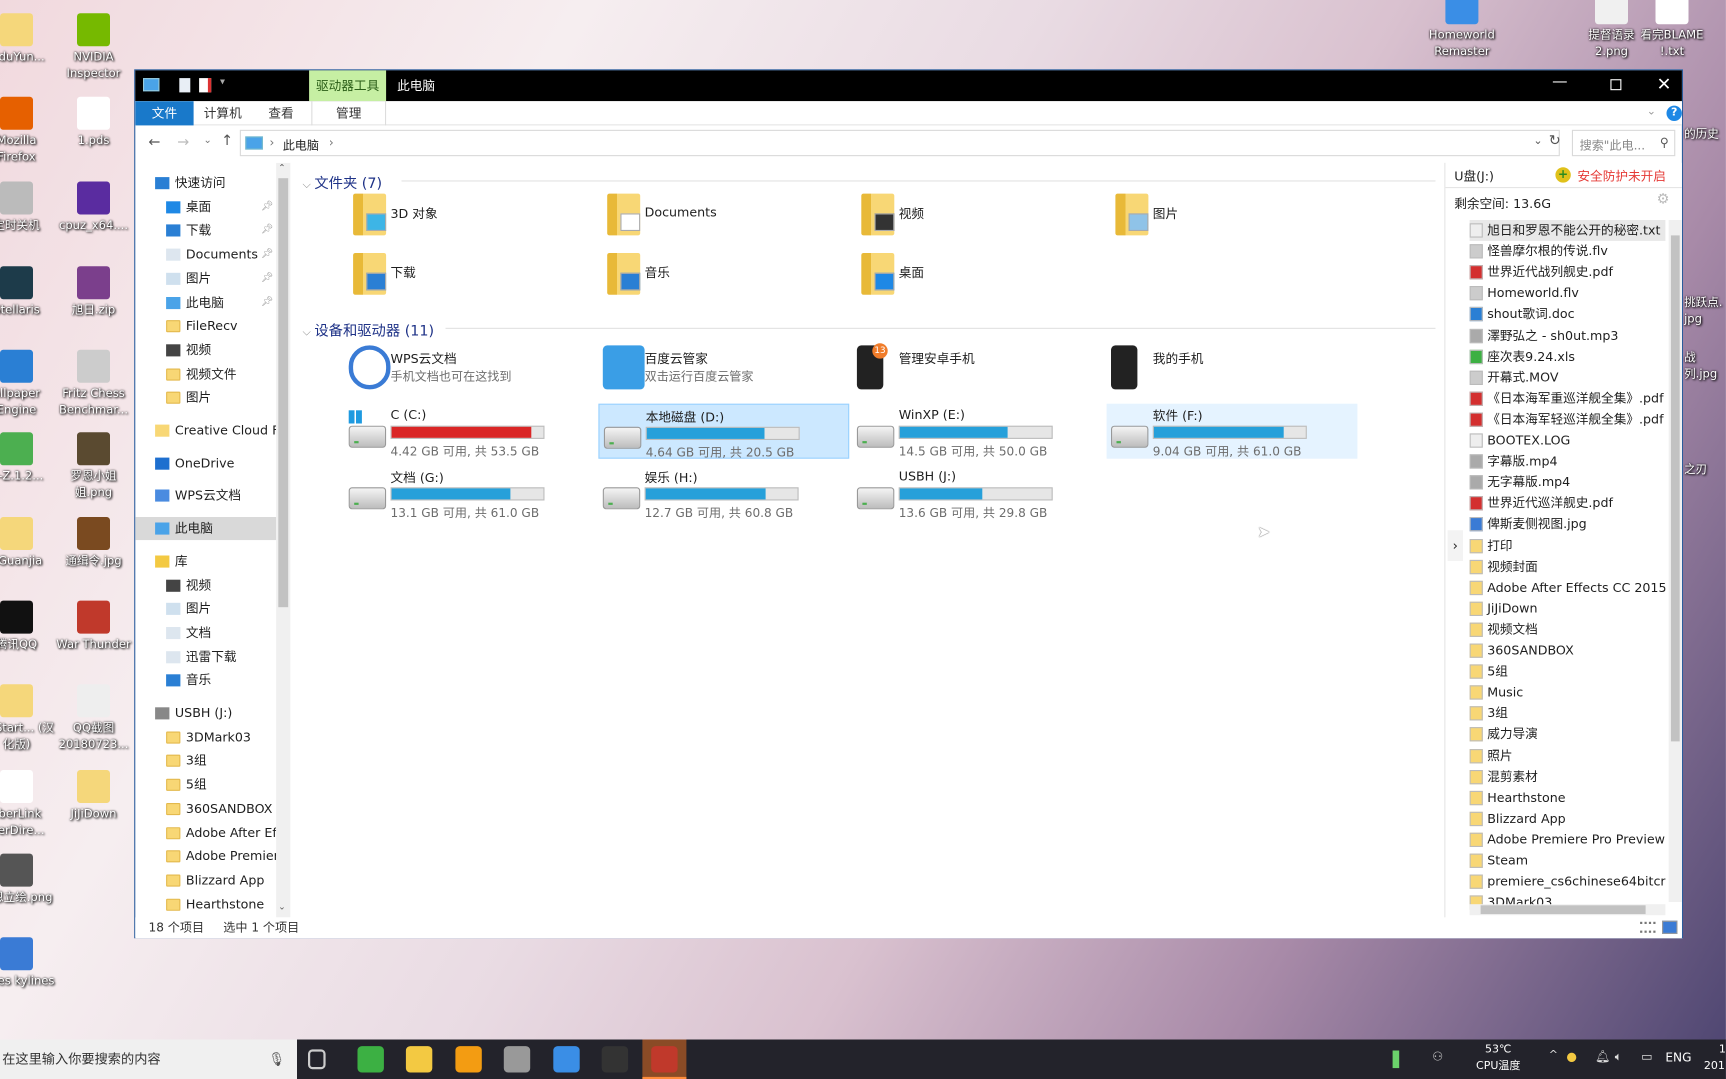 This screenshot has width=1726, height=1079. I want to click on folder-tile: 音乐, so click(723, 277).